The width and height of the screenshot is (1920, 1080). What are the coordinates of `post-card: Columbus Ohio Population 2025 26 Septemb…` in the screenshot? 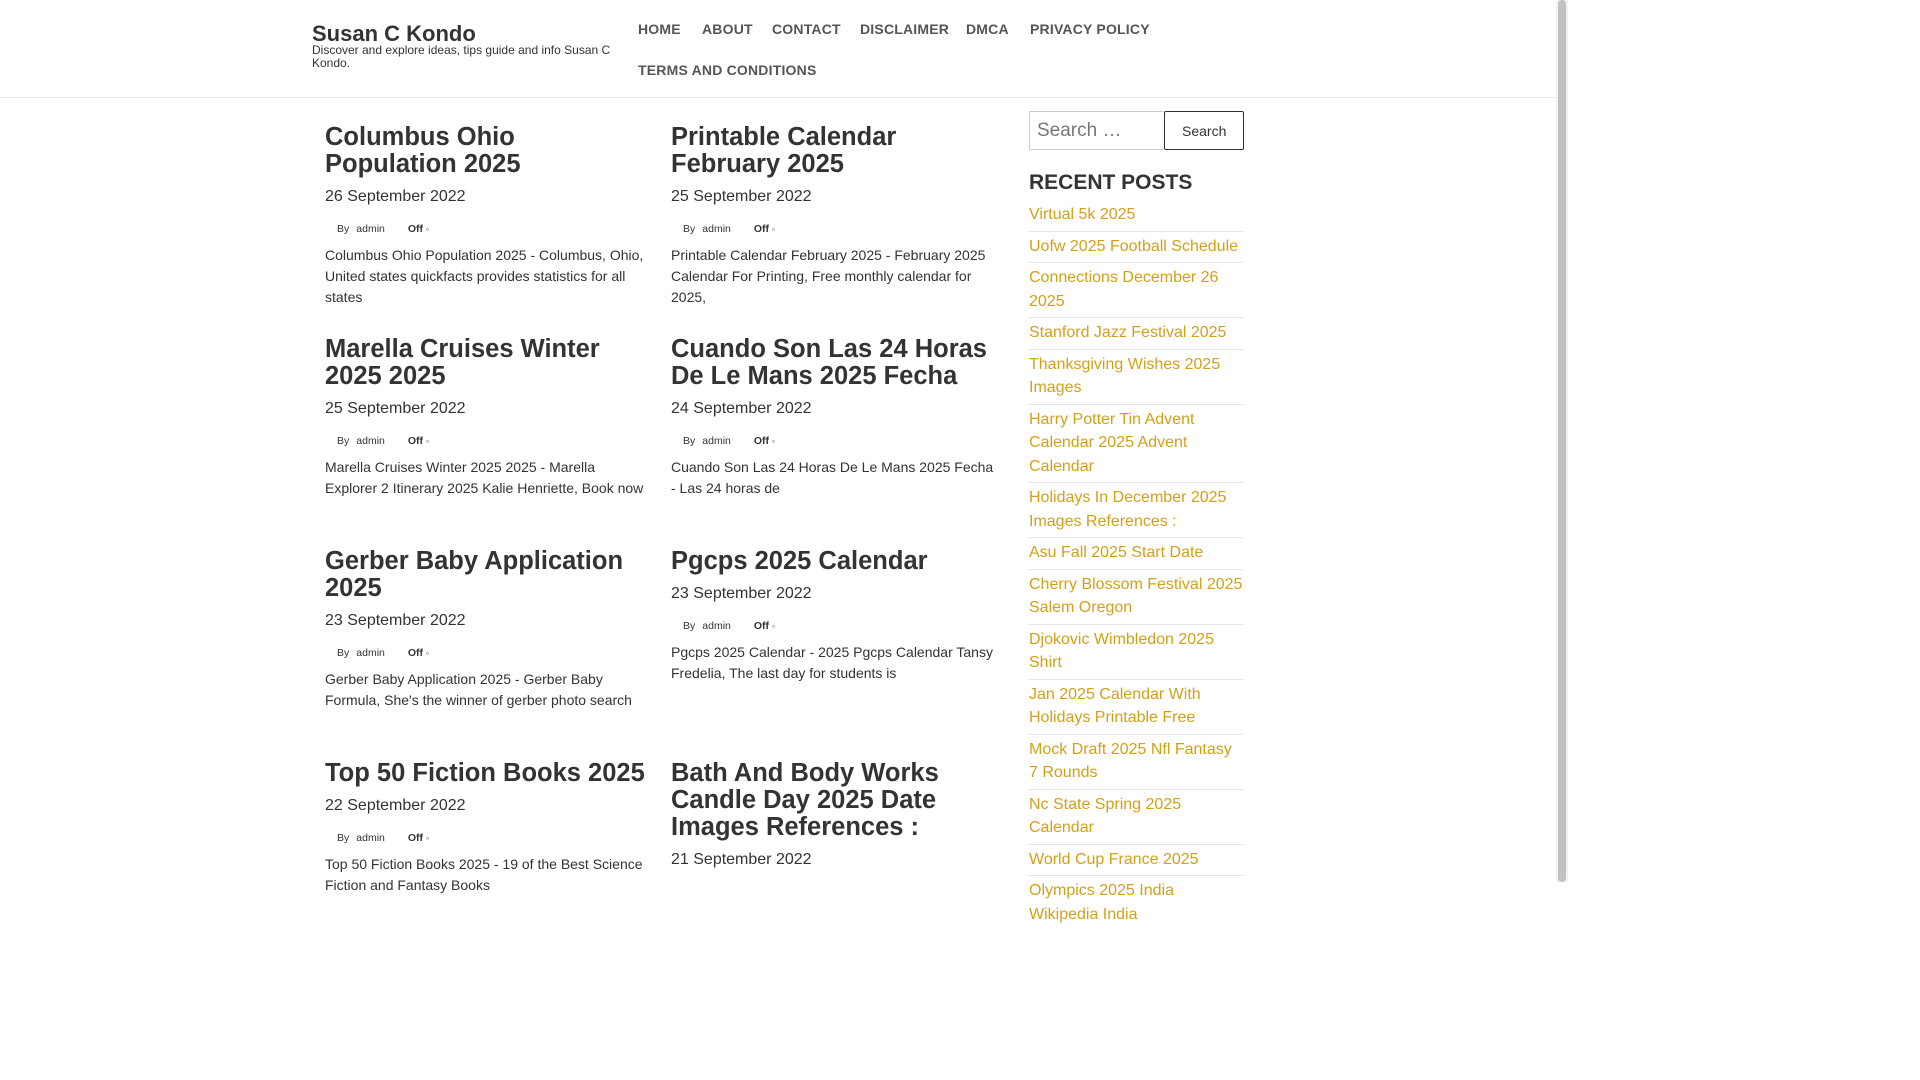 It's located at (487, 216).